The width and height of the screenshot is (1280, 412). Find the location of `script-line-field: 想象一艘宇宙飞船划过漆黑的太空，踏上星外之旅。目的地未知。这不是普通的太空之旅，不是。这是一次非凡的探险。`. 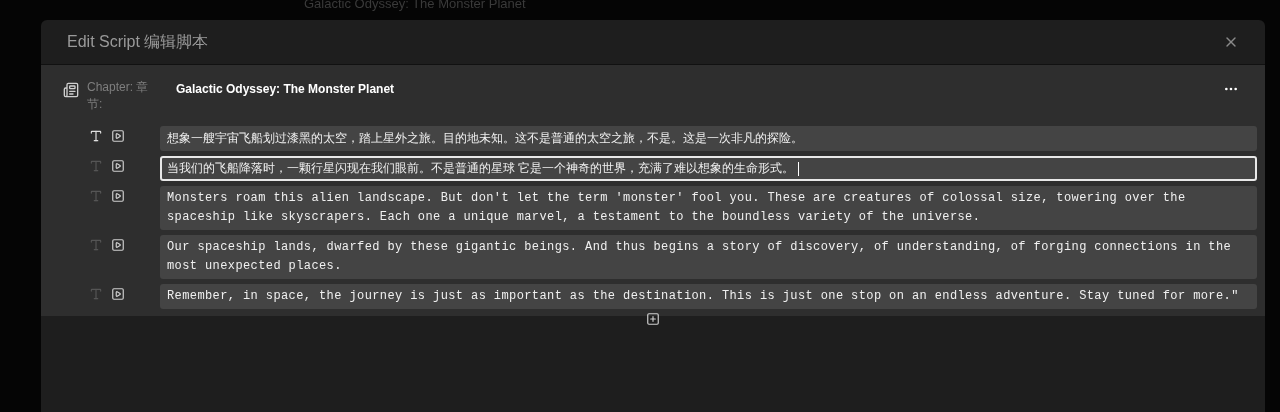

script-line-field: 想象一艘宇宙飞船划过漆黑的太空，踏上星外之旅。目的地未知。这不是普通的太空之旅，不是。这是一次非凡的探险。 is located at coordinates (708, 138).